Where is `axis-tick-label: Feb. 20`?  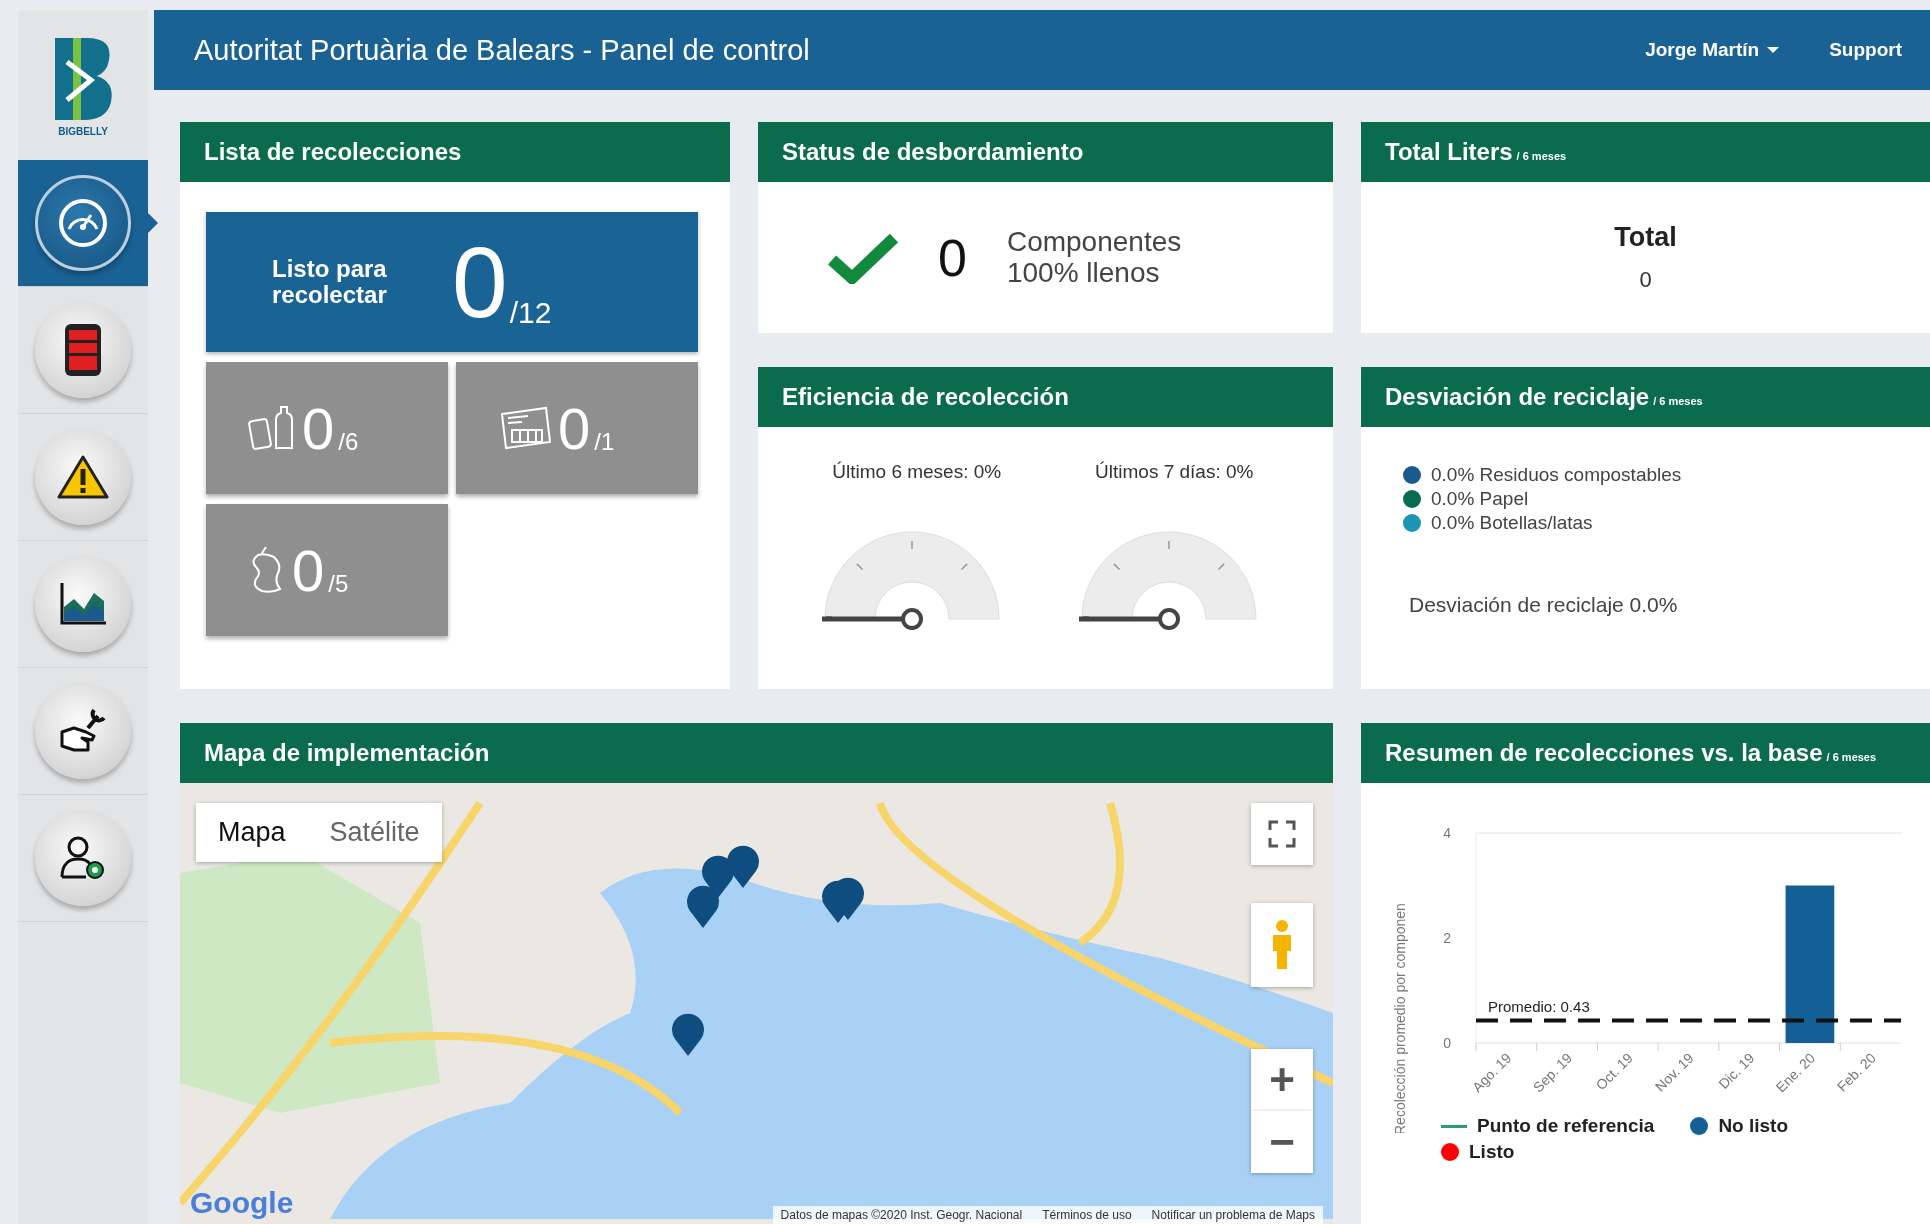 axis-tick-label: Feb. 20 is located at coordinates (1856, 1072).